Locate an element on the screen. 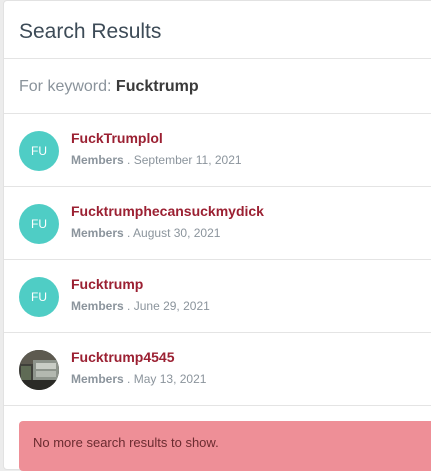 The image size is (431, 471). result-meta: Members . September 11, 2021 is located at coordinates (156, 160).